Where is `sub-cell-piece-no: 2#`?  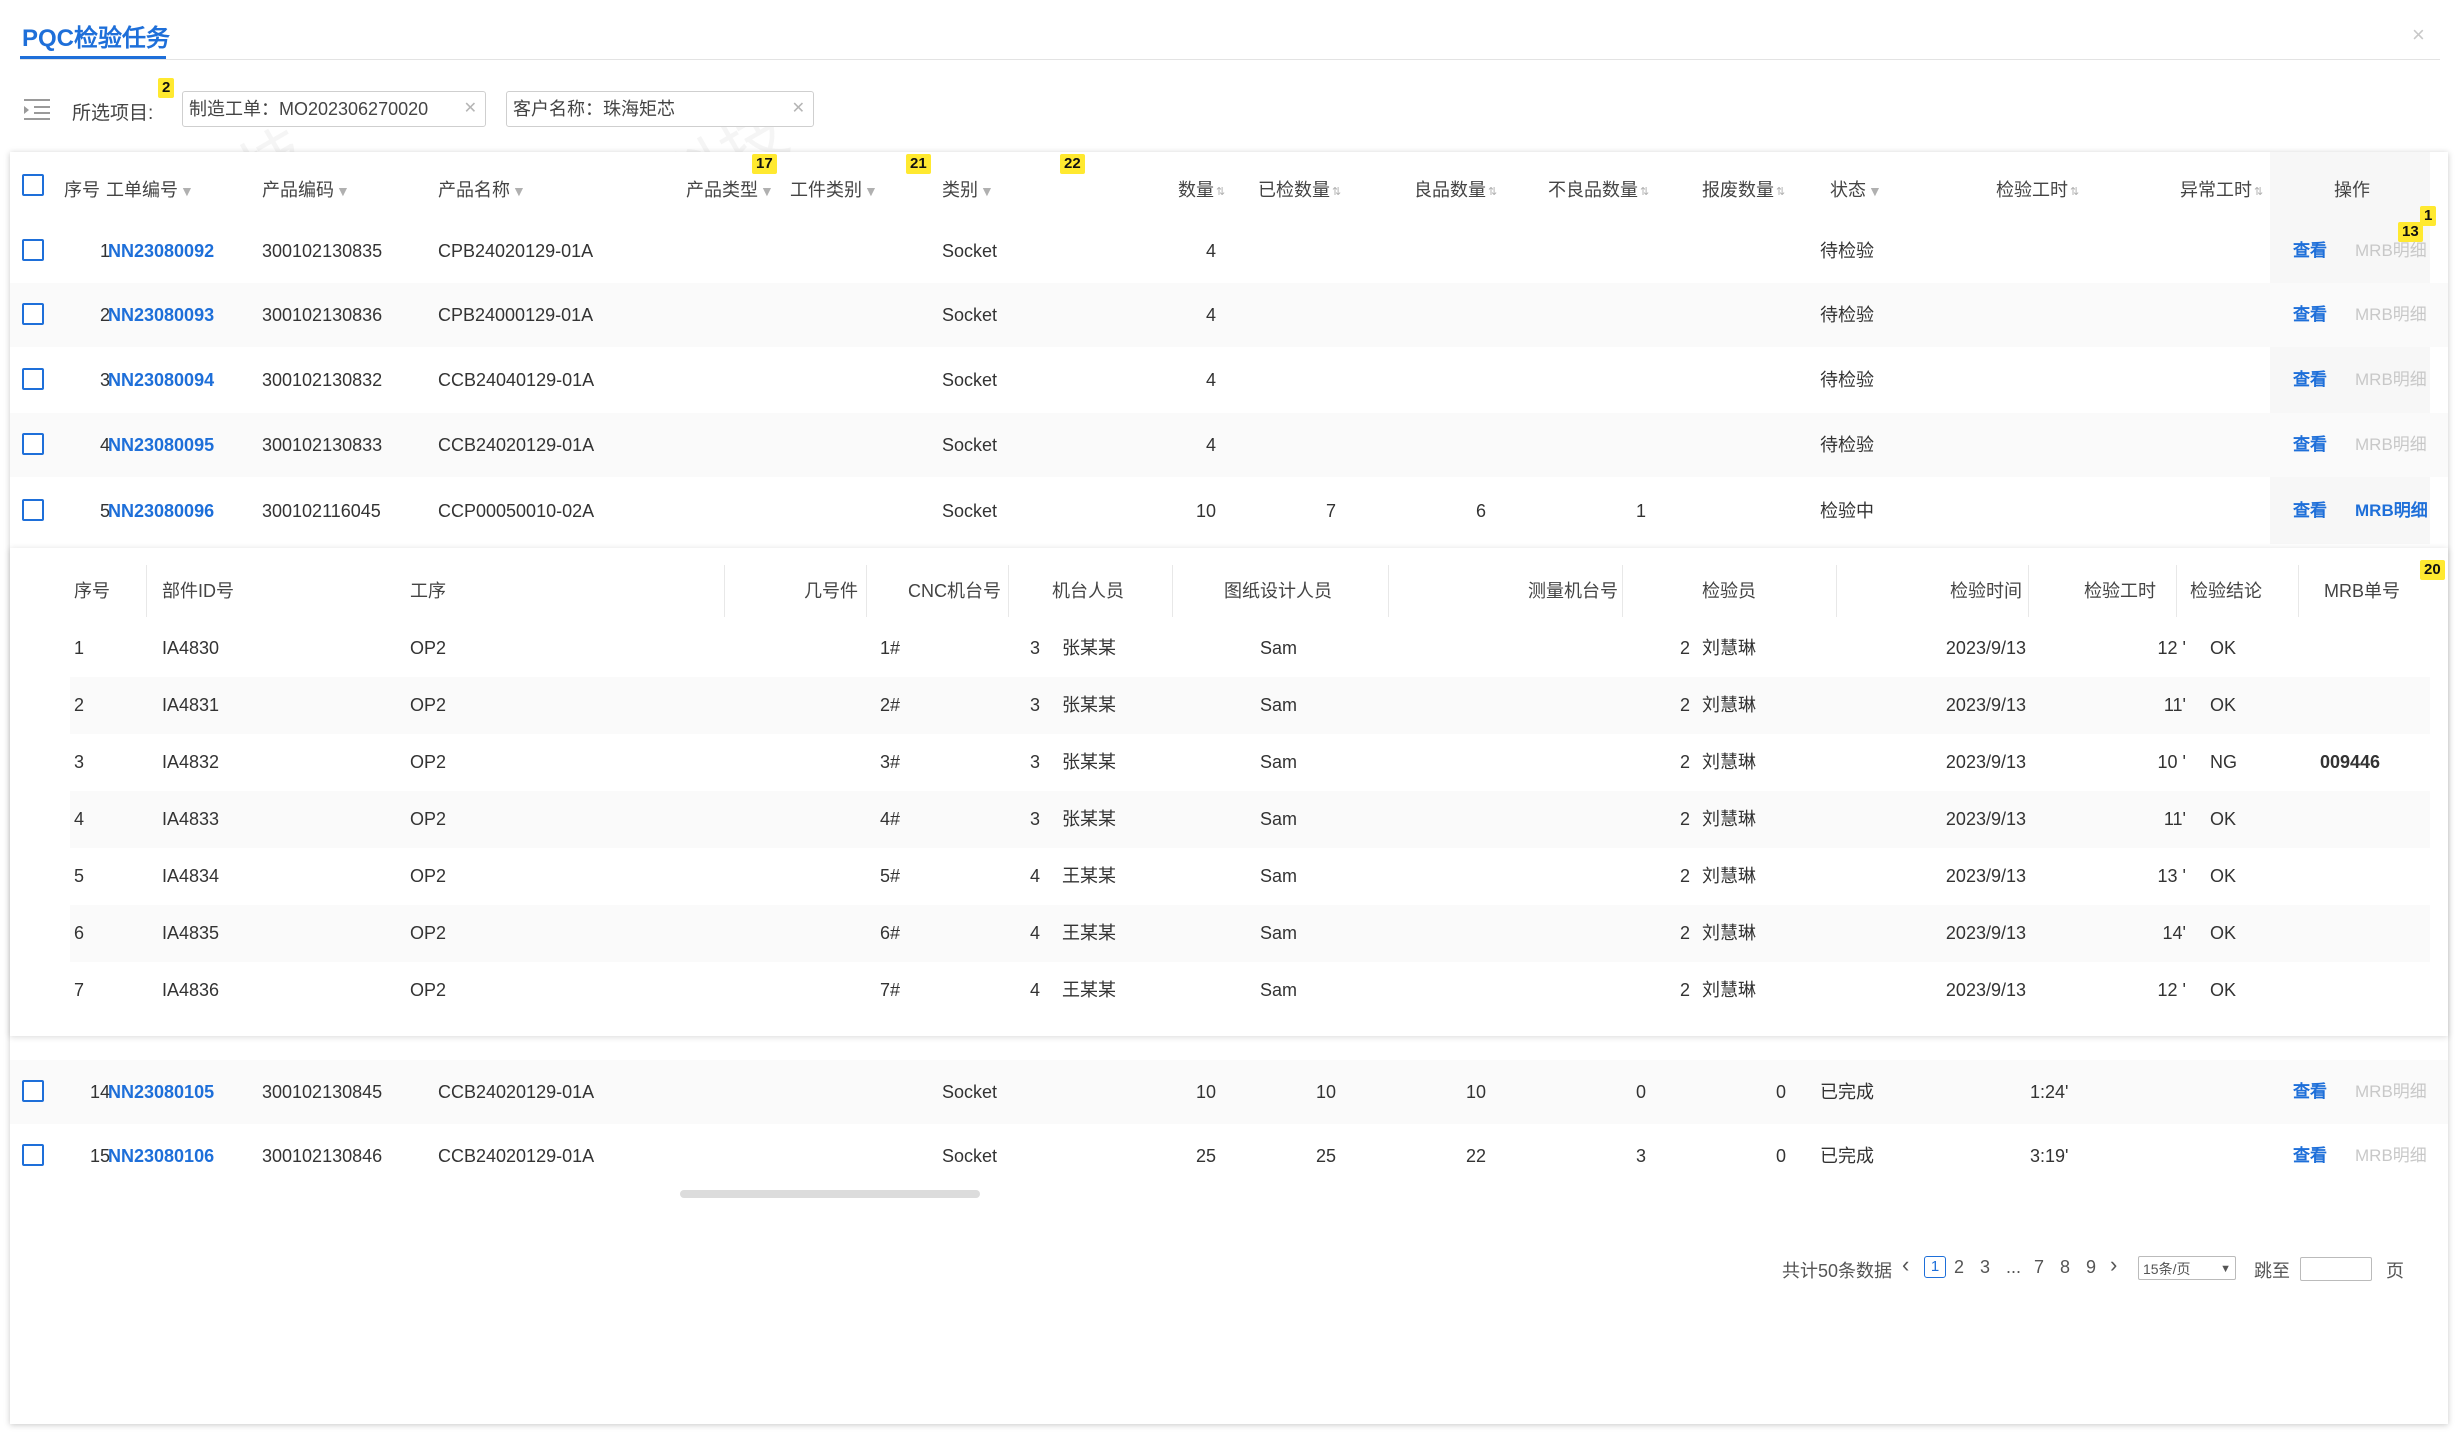 sub-cell-piece-no: 2# is located at coordinates (889, 705).